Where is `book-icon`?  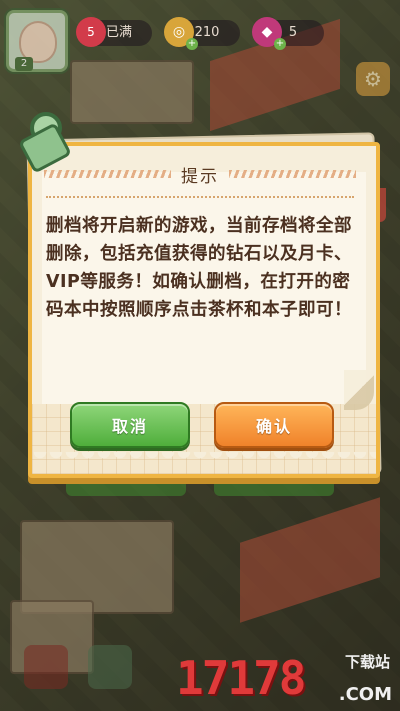 book-icon is located at coordinates (110, 667).